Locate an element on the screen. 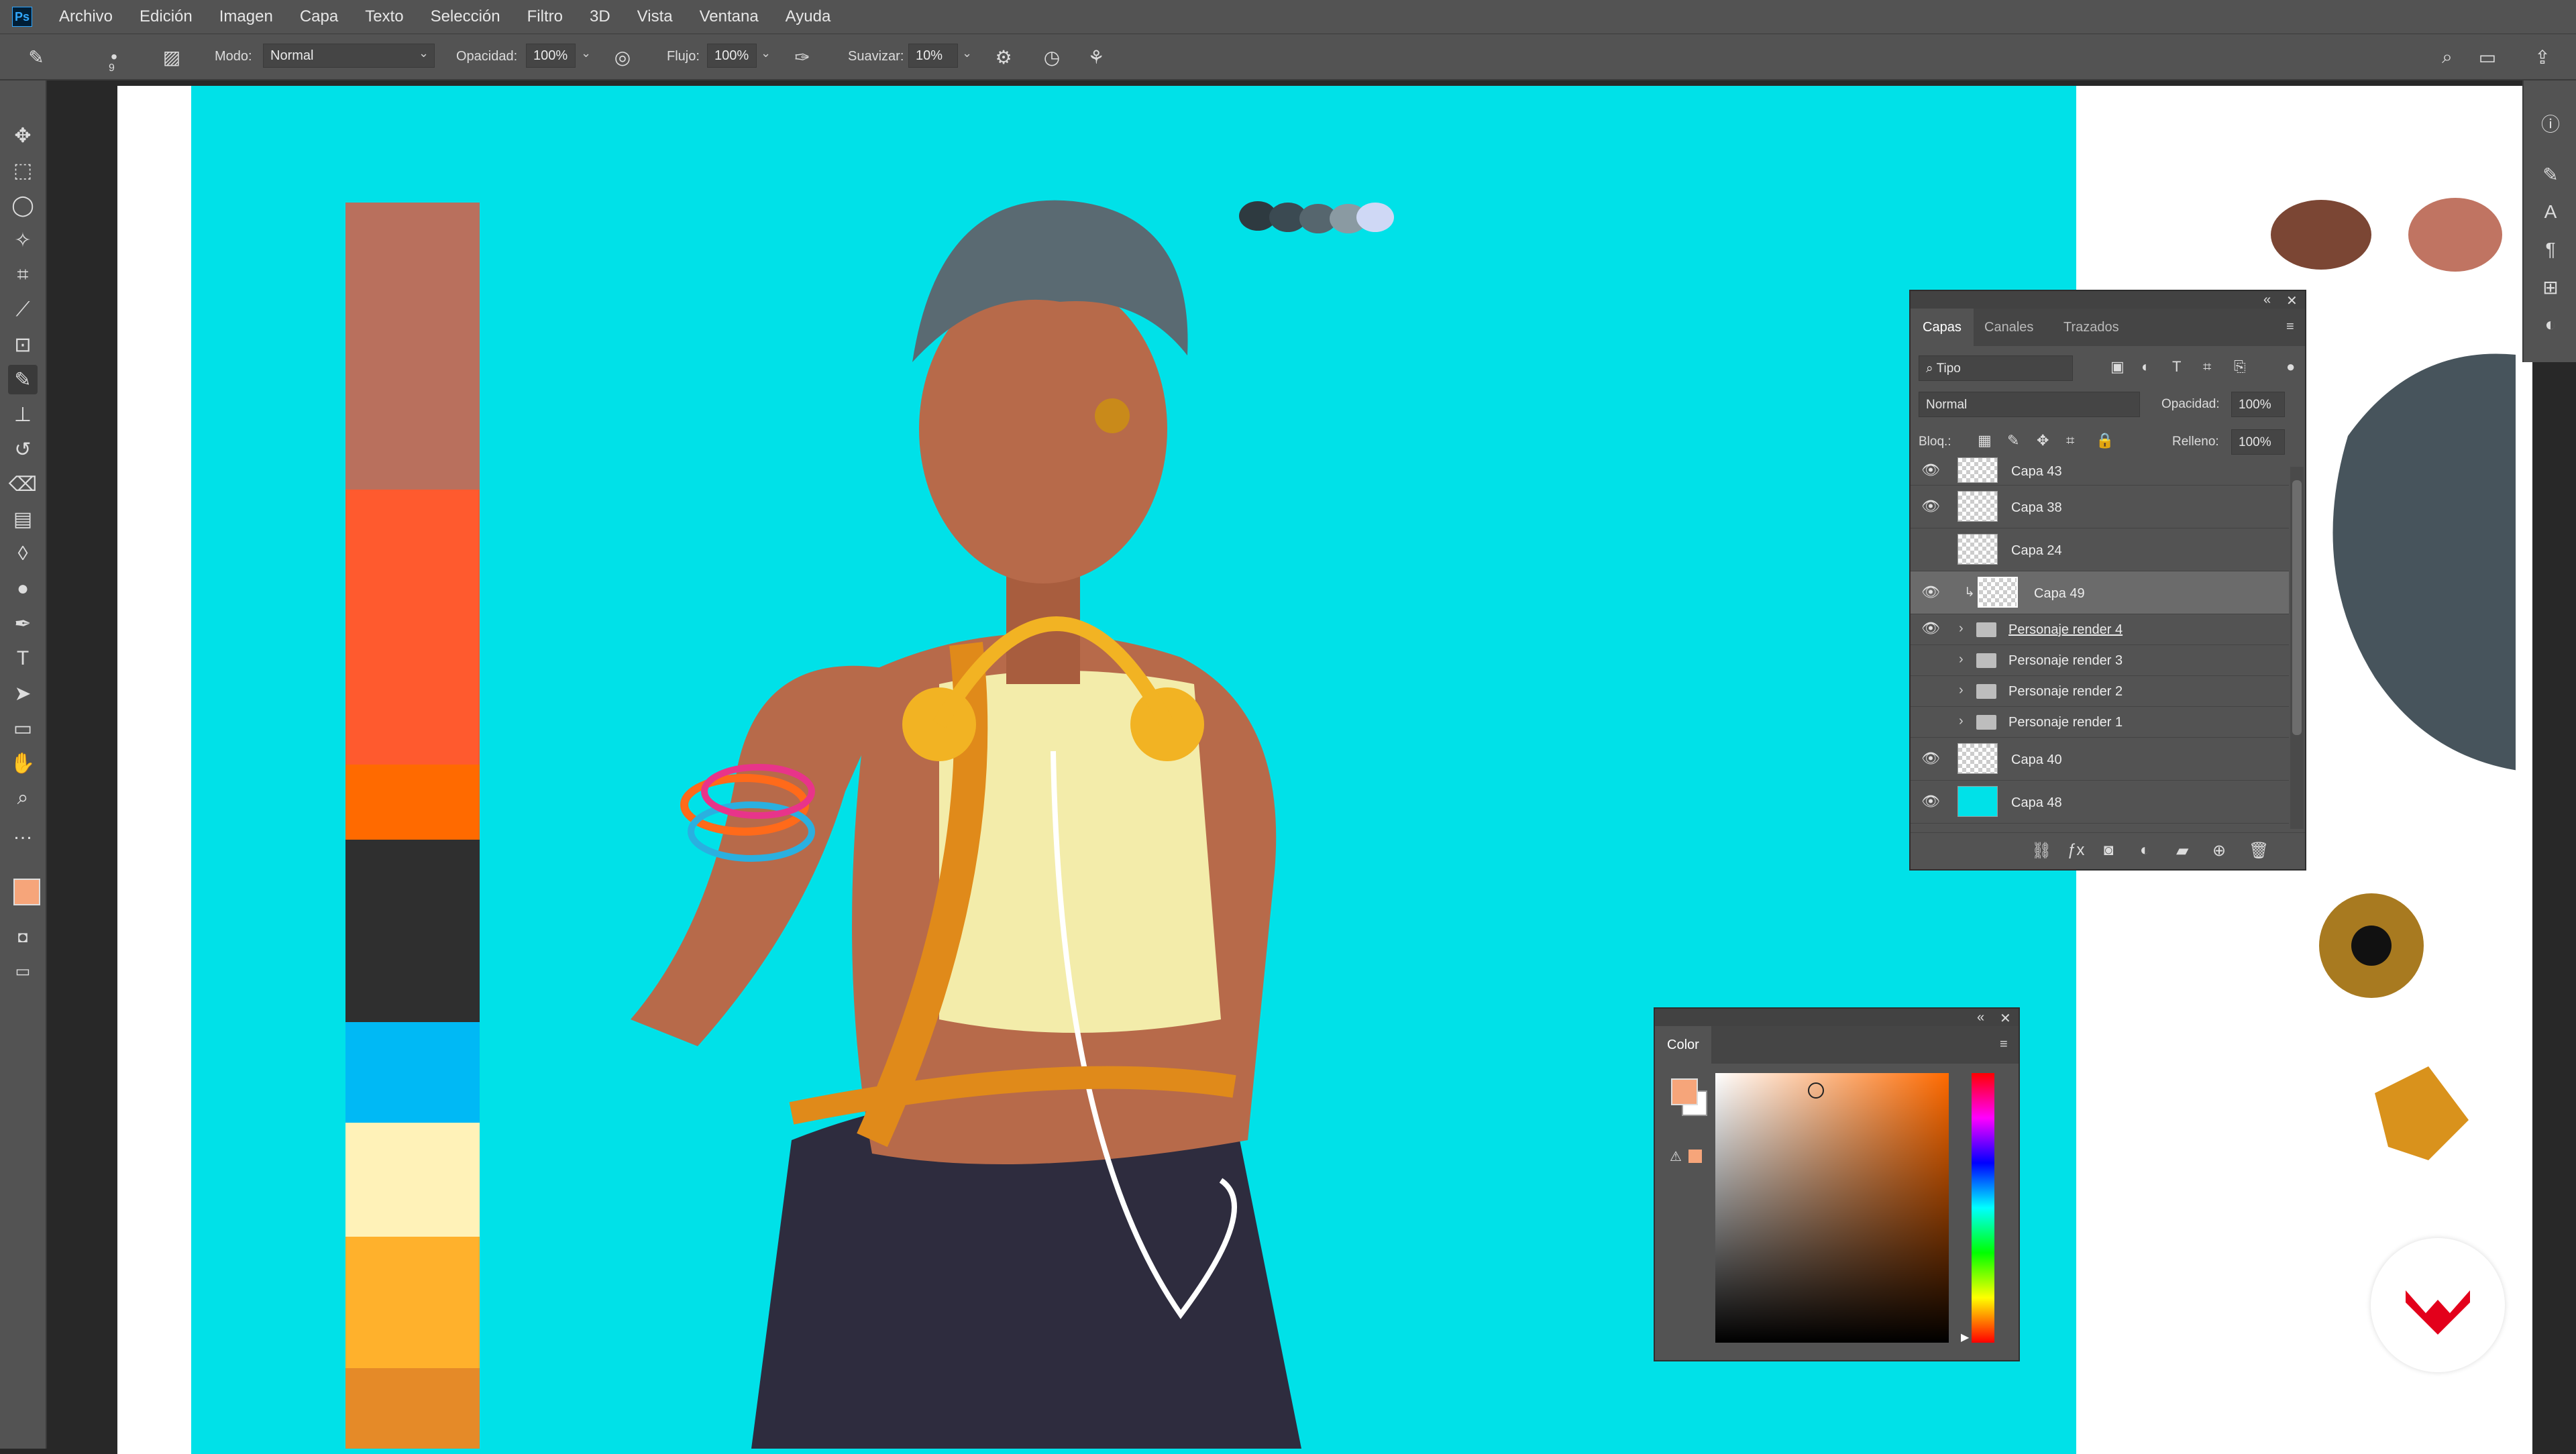 Image resolution: width=2576 pixels, height=1454 pixels. layer-opacity-input: 100% is located at coordinates (2258, 404).